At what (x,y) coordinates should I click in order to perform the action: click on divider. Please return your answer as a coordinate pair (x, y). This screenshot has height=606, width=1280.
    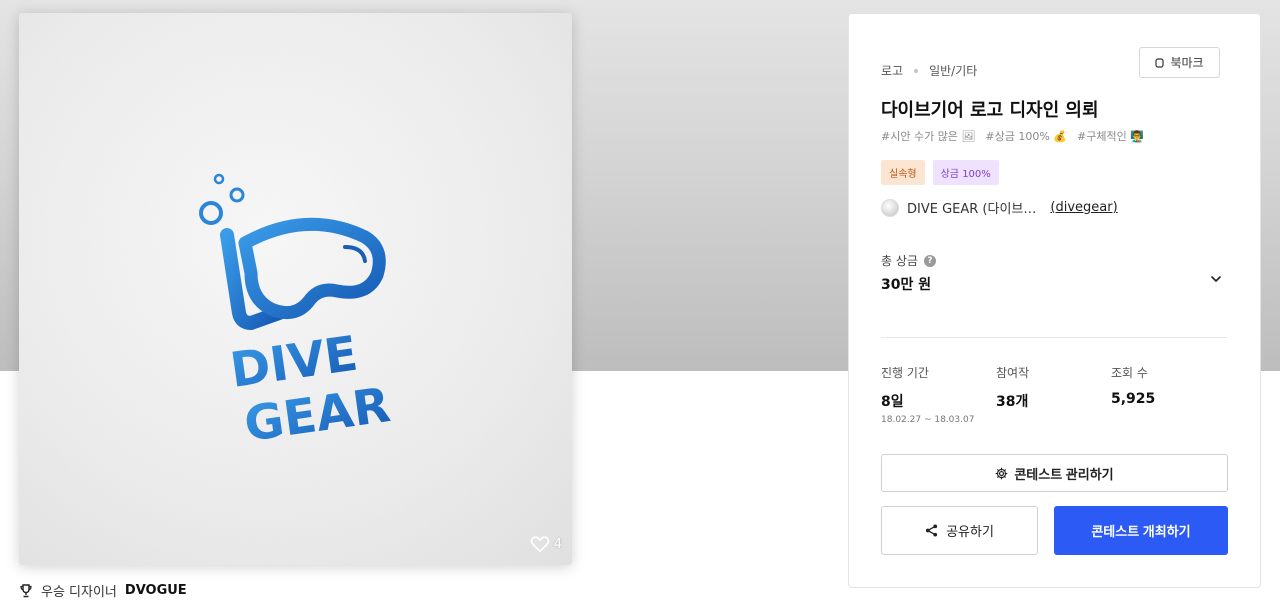
    Looking at the image, I should click on (1054, 337).